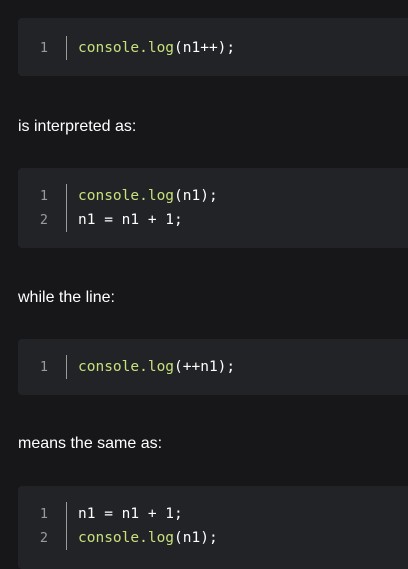 This screenshot has width=408, height=569. I want to click on code-block-1: 1 console.log(n1++);, so click(213, 47).